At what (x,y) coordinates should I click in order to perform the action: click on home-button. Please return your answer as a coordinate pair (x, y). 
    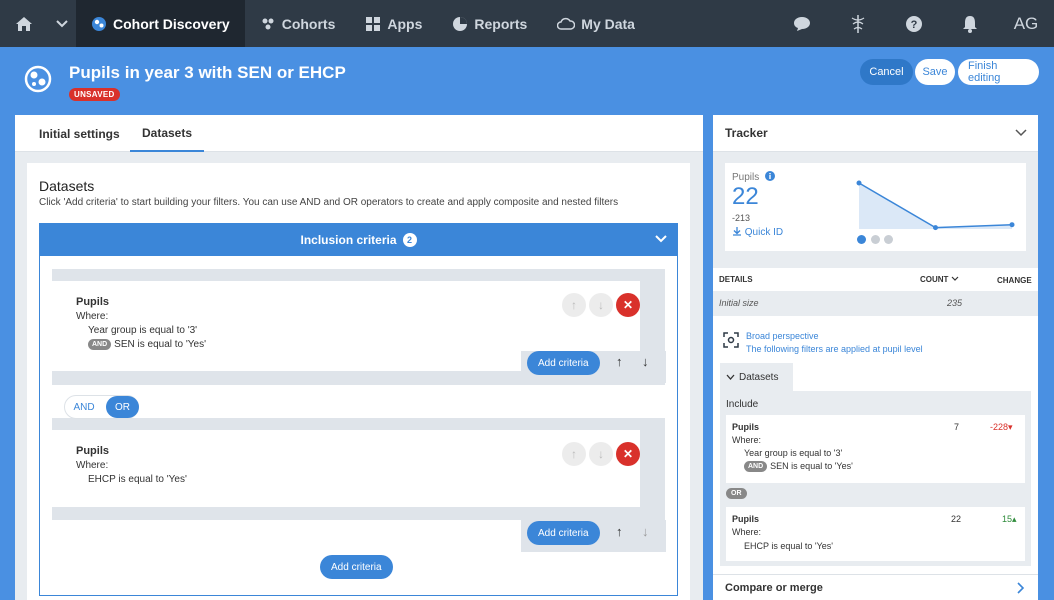
    Looking at the image, I should click on (24, 23).